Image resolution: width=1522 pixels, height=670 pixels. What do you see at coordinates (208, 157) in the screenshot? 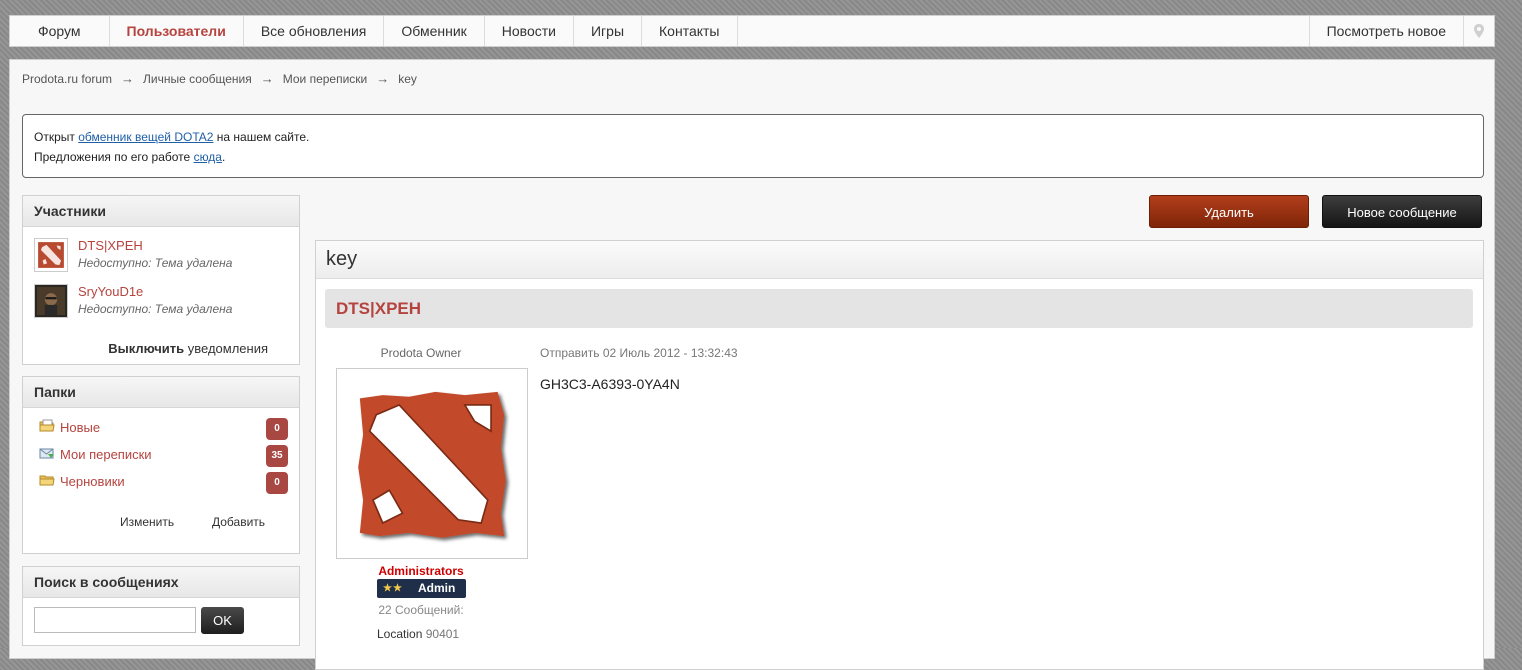
I see `feedback-link: сюда` at bounding box center [208, 157].